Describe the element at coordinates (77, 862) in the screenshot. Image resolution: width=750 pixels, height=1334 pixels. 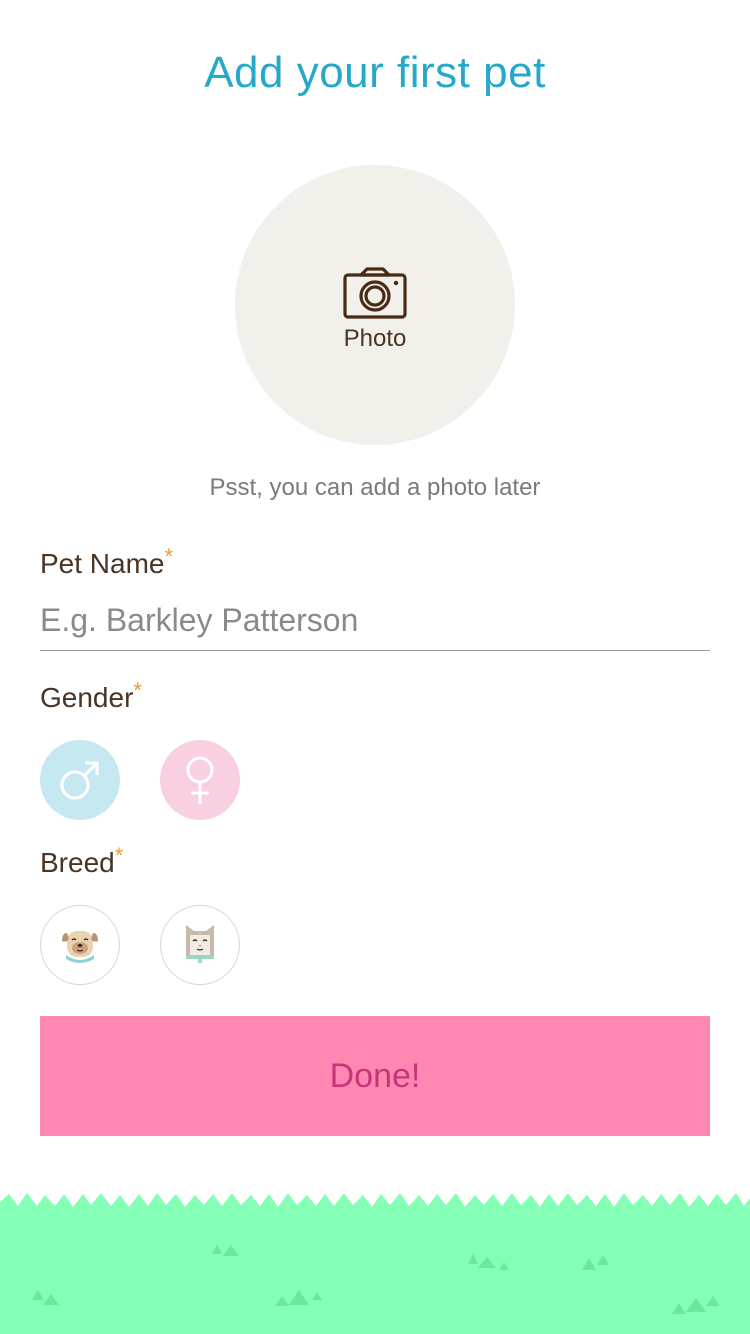
I see `breed-label-text: Breed` at that location.